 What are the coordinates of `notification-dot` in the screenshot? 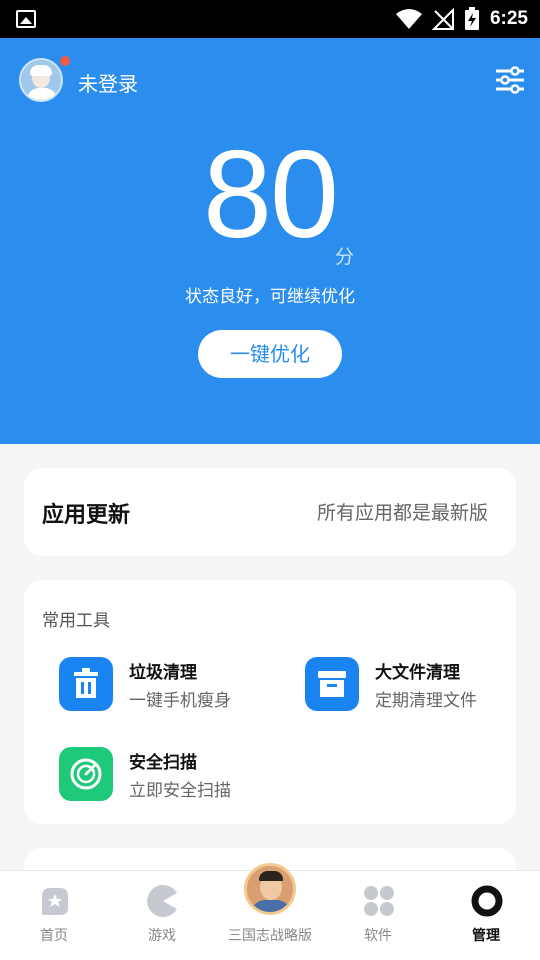 It's located at (65, 61).